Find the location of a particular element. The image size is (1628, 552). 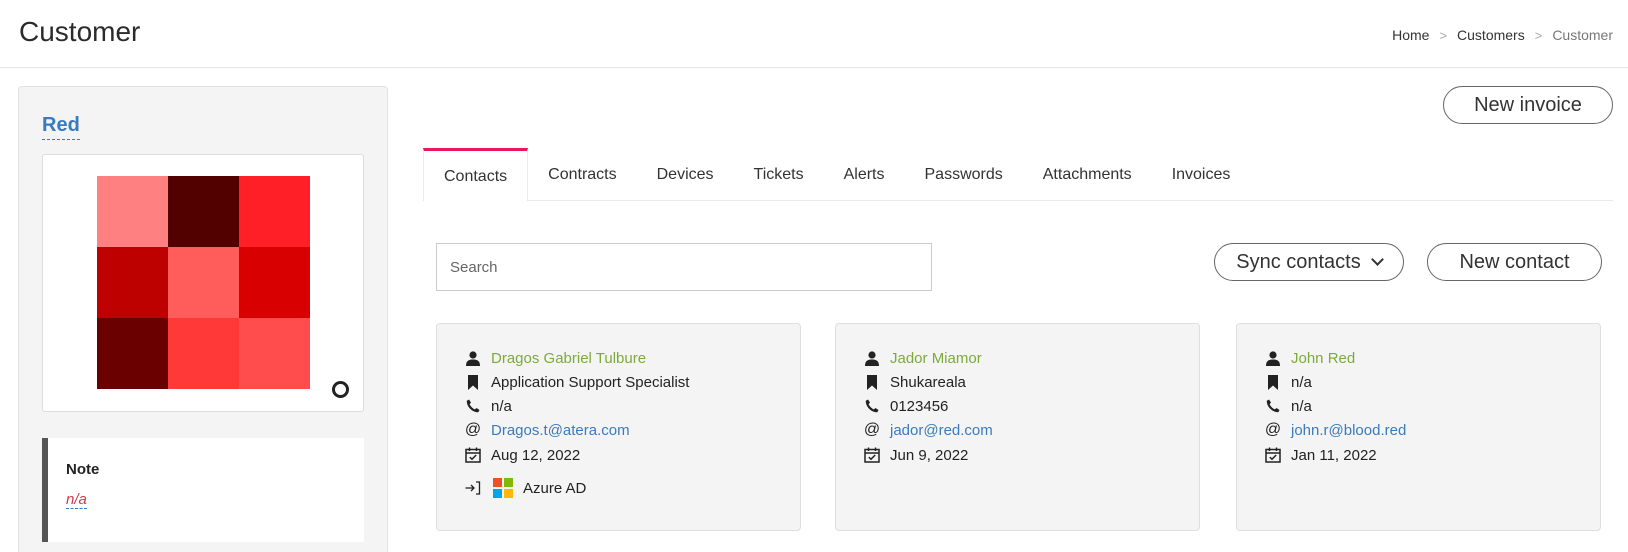

breadcrumb: Home > Customers > Customer is located at coordinates (1502, 35).